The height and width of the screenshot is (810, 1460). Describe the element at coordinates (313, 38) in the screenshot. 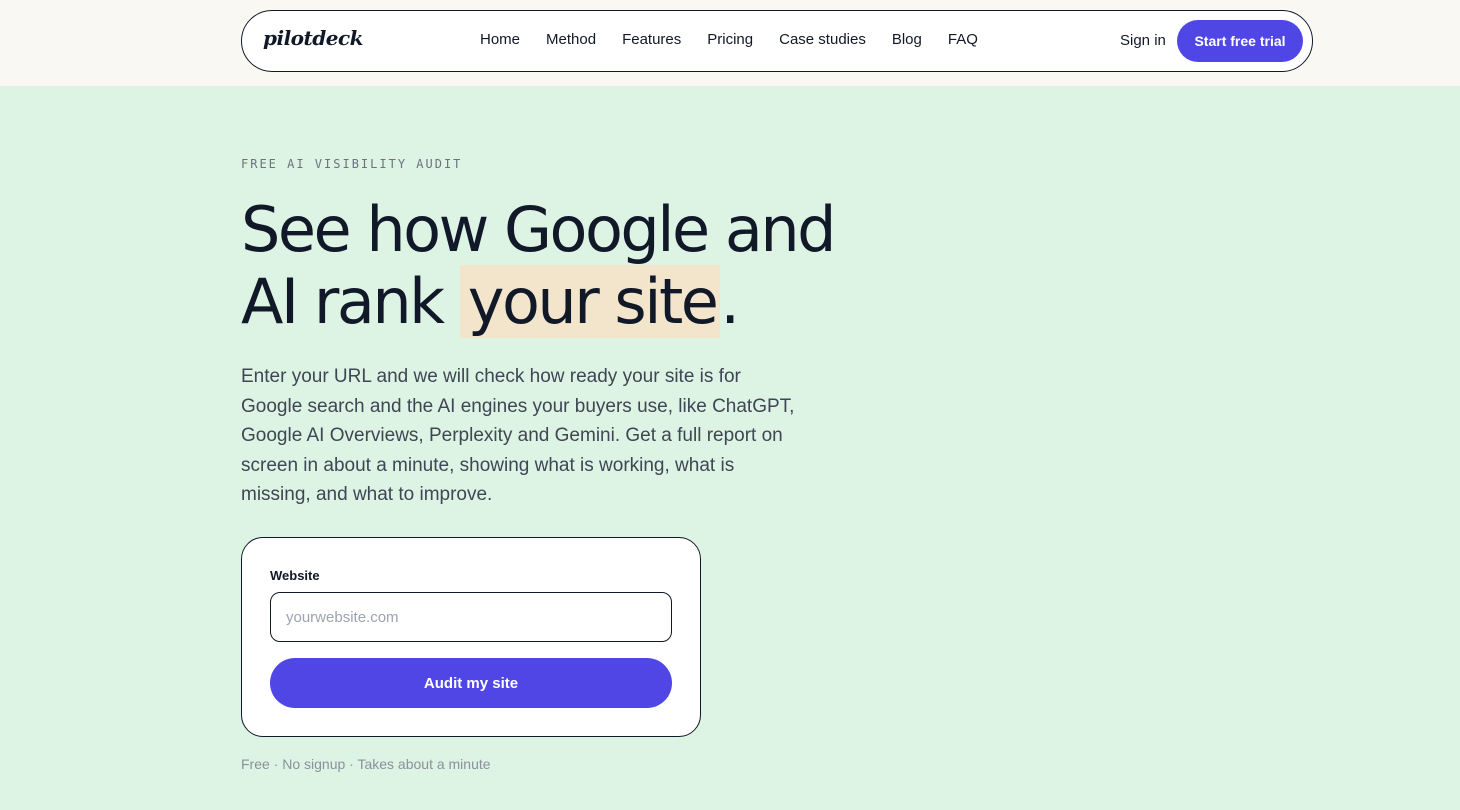

I see `brand-logo: pilotdeck` at that location.